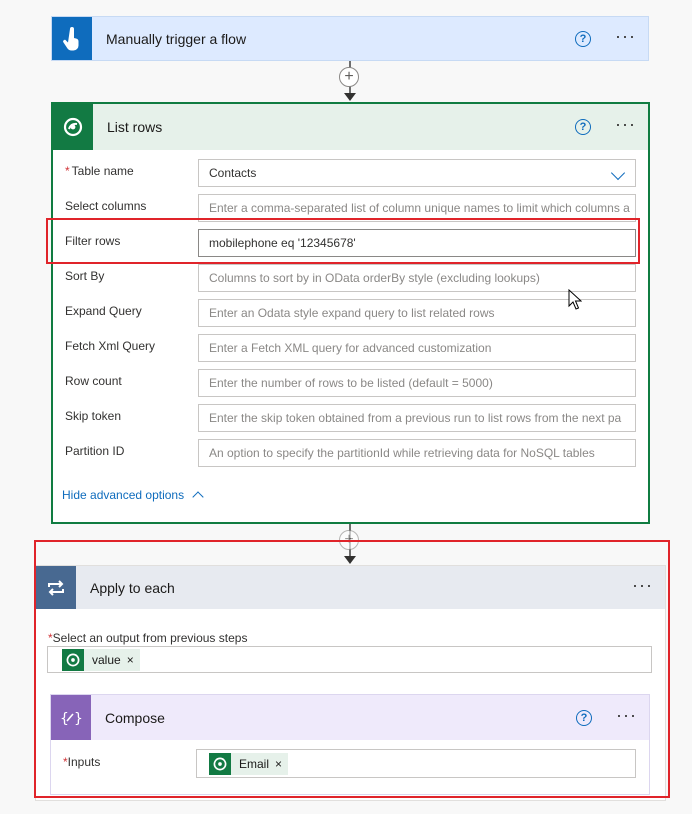 The height and width of the screenshot is (814, 692). What do you see at coordinates (133, 495) in the screenshot?
I see `hide-advanced-options-link: Hide advanced options` at bounding box center [133, 495].